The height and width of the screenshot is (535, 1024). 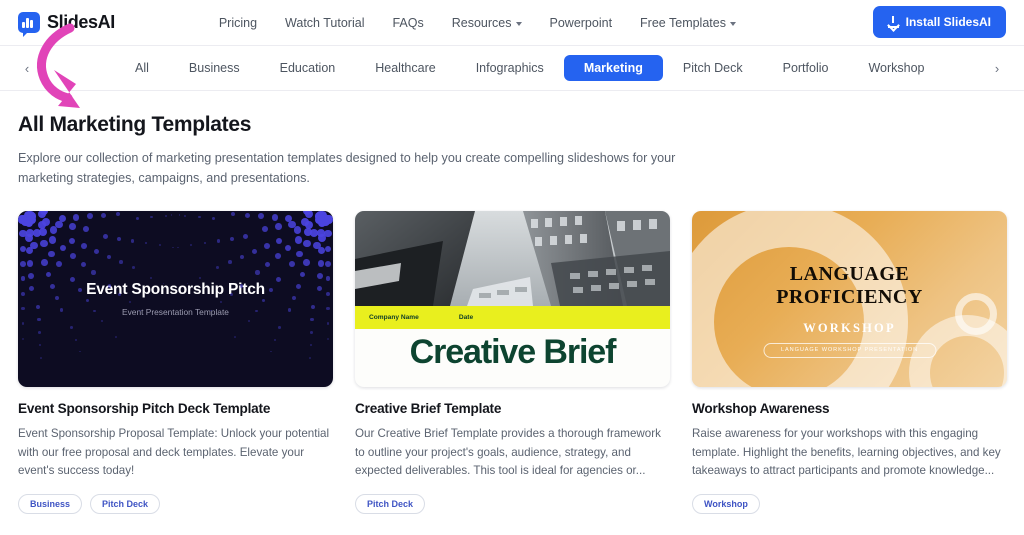 I want to click on category-tab-education: Education, so click(x=308, y=68).